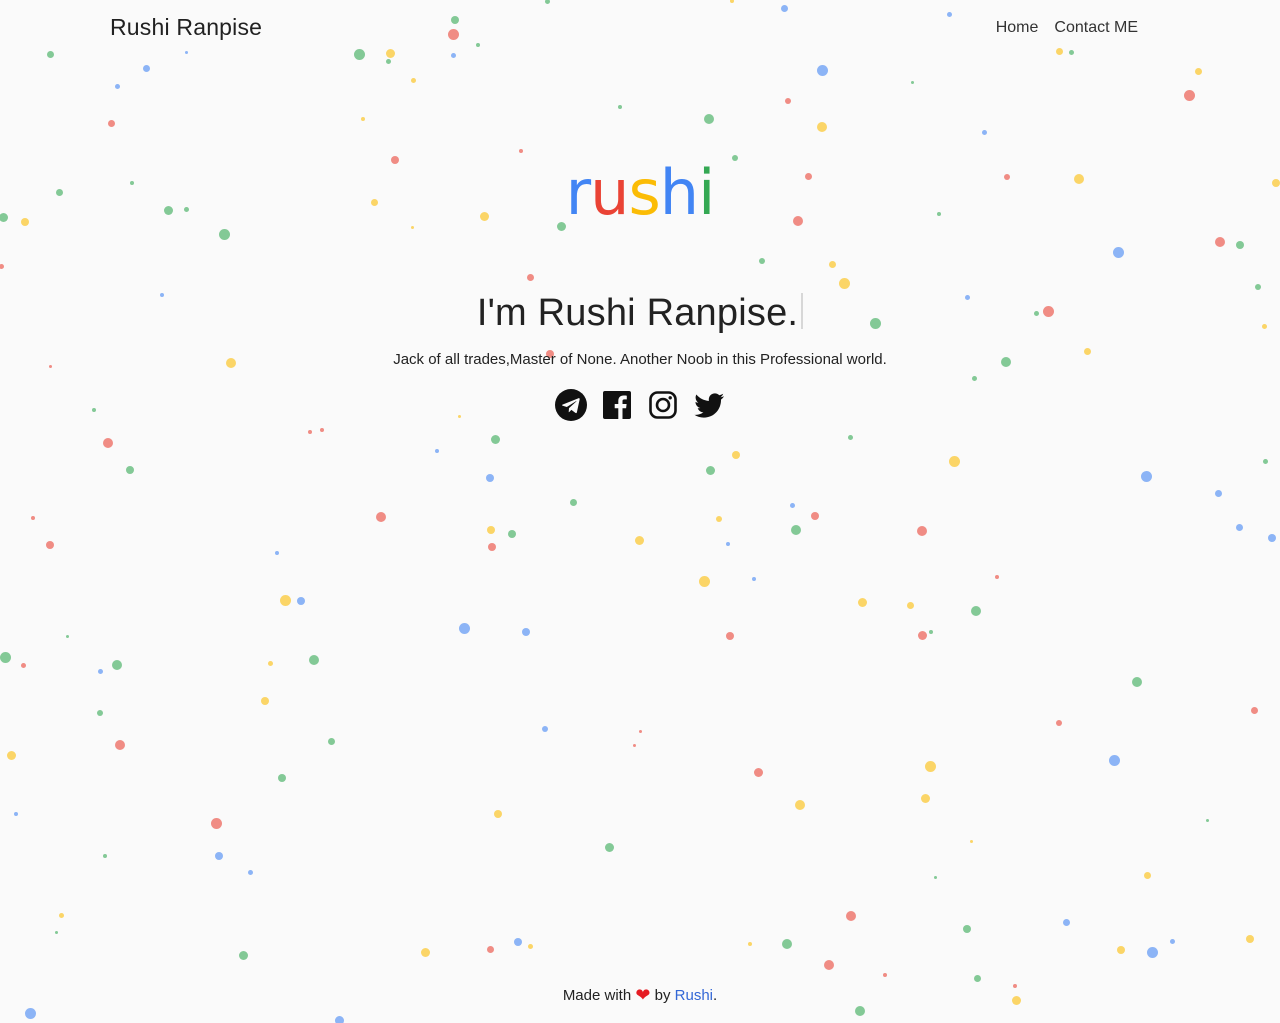 Image resolution: width=1280 pixels, height=1023 pixels. I want to click on social-links, so click(640, 405).